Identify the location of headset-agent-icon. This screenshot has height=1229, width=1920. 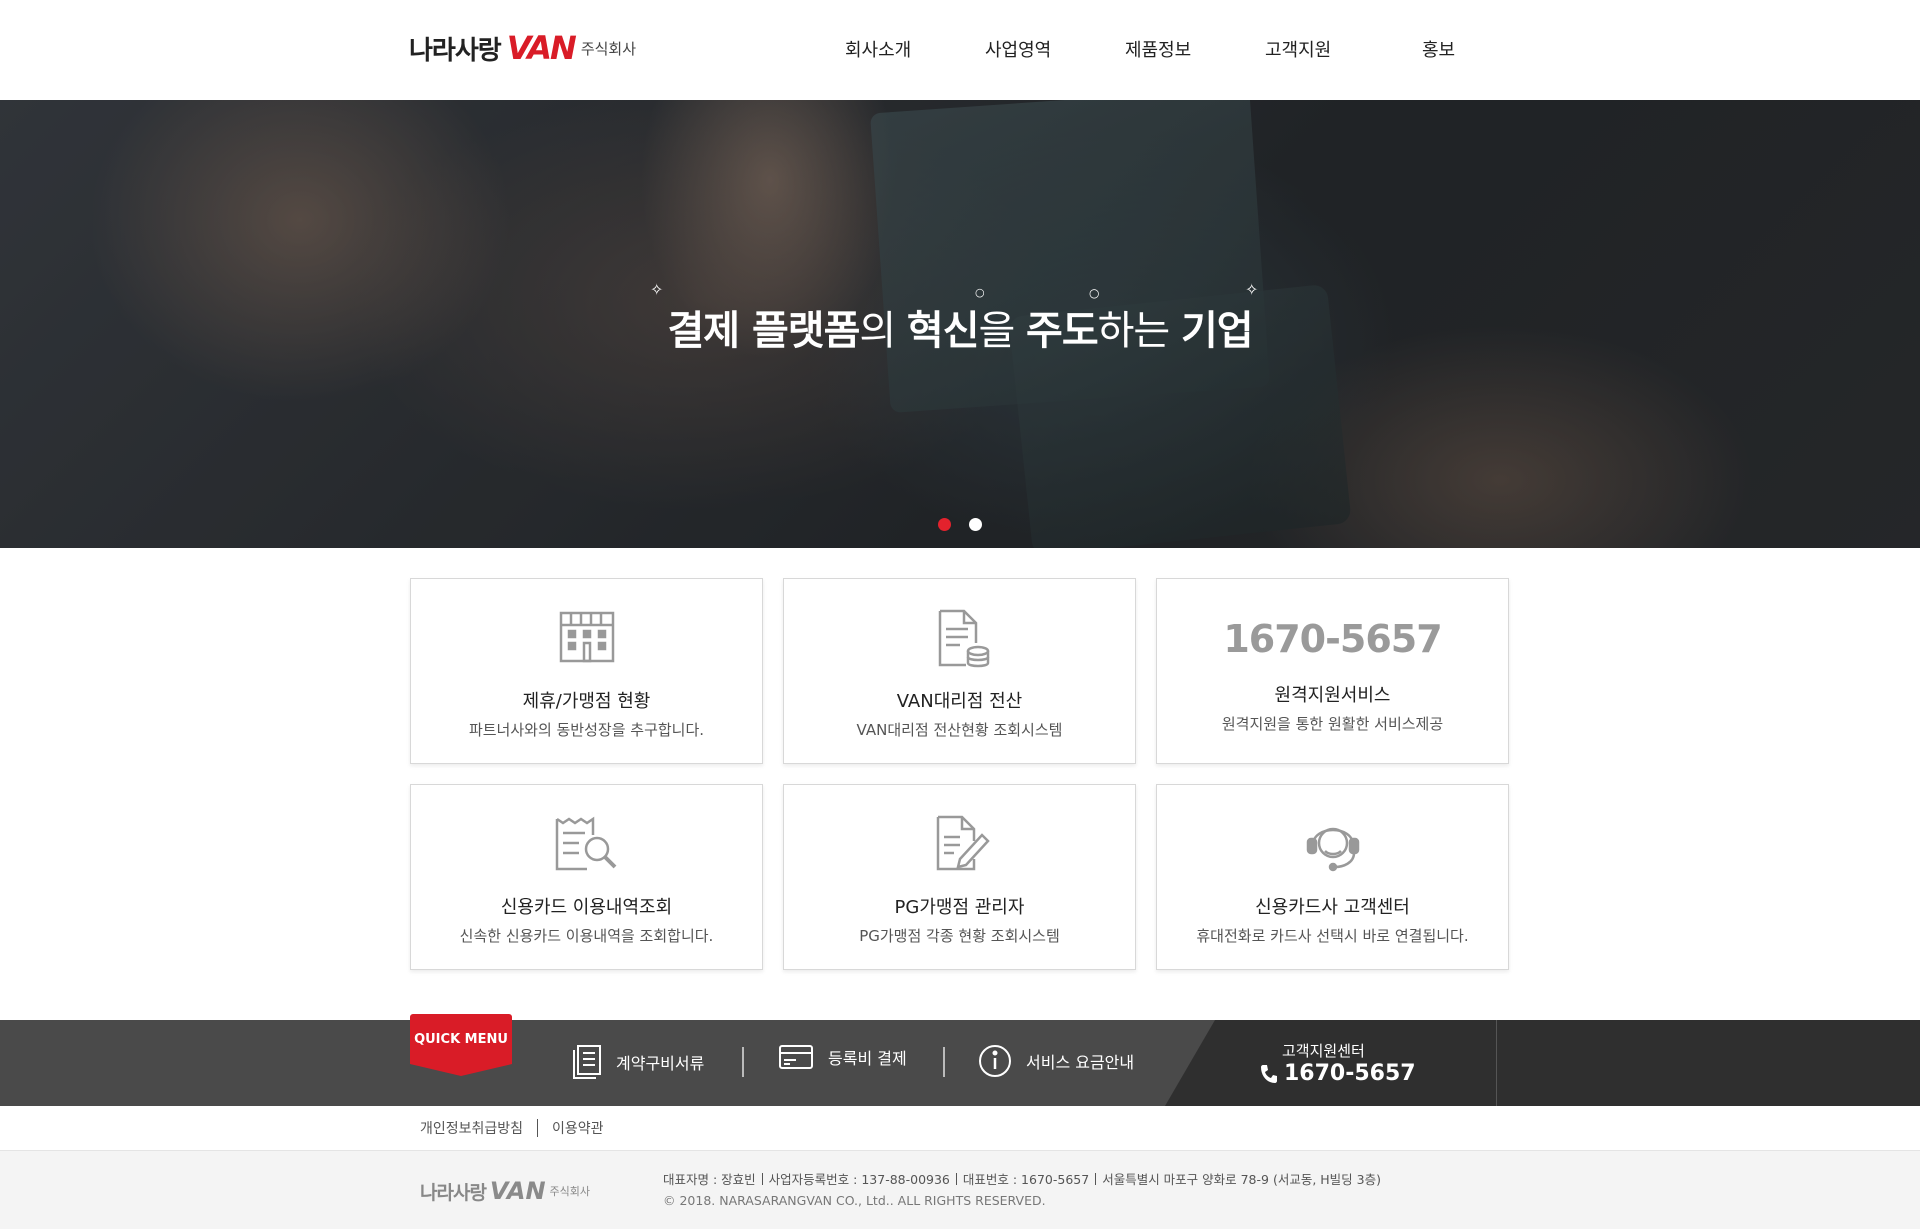
(1332, 845).